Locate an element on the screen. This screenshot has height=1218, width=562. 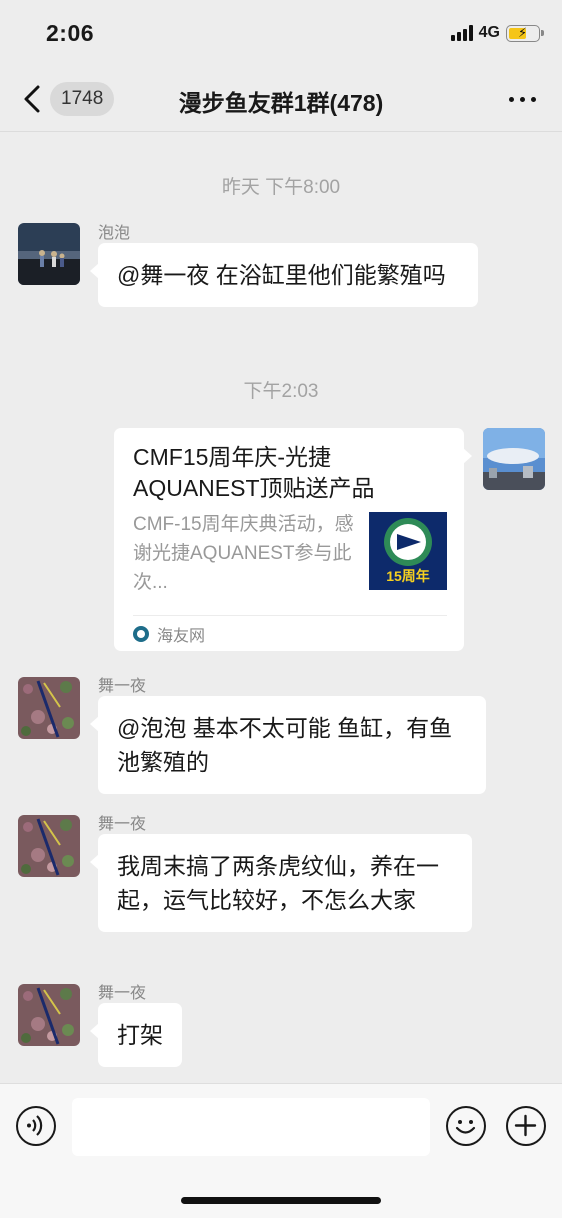
plus-icon is located at coordinates (526, 1126).